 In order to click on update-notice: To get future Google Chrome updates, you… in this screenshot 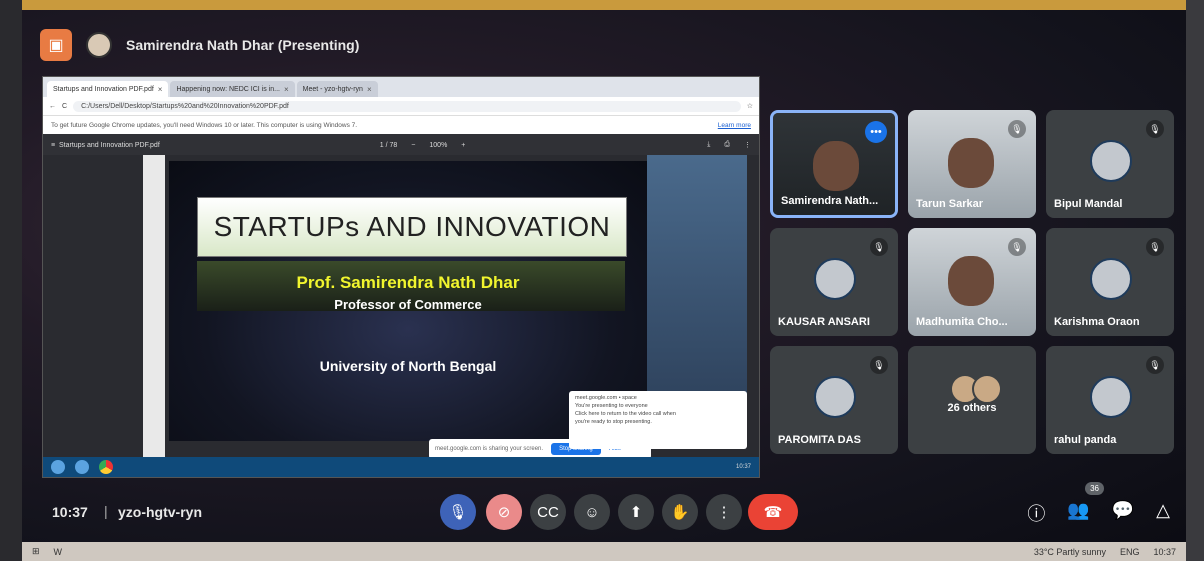, I will do `click(401, 124)`.